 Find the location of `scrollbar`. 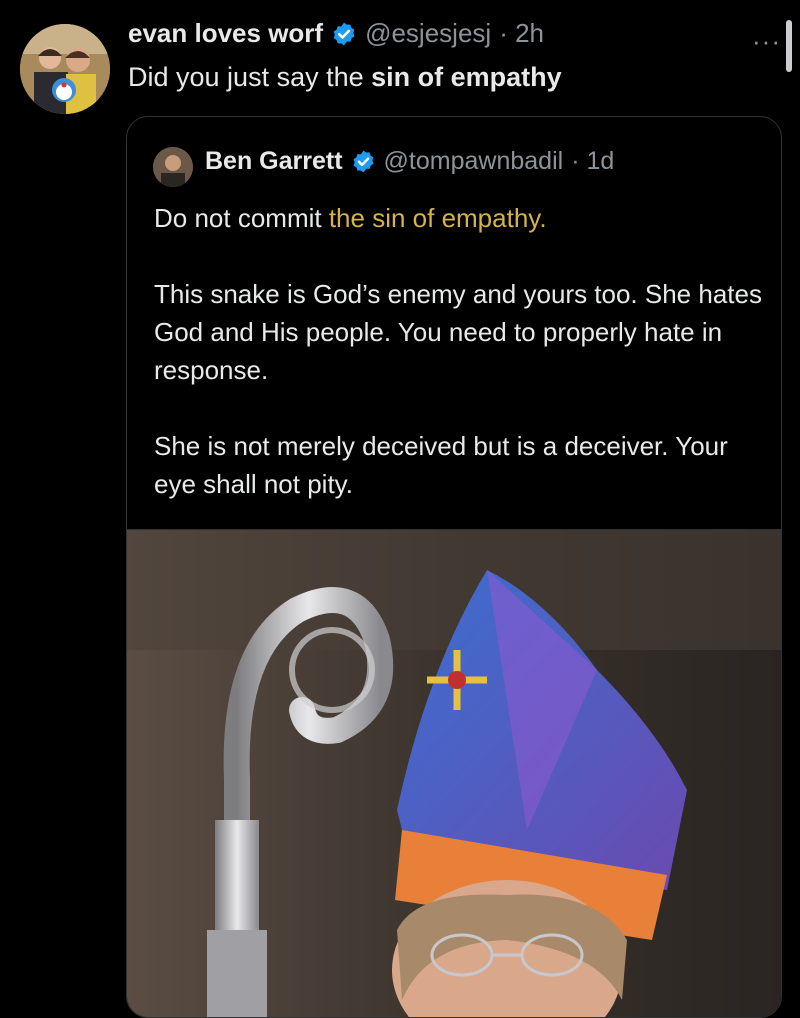

scrollbar is located at coordinates (789, 46).